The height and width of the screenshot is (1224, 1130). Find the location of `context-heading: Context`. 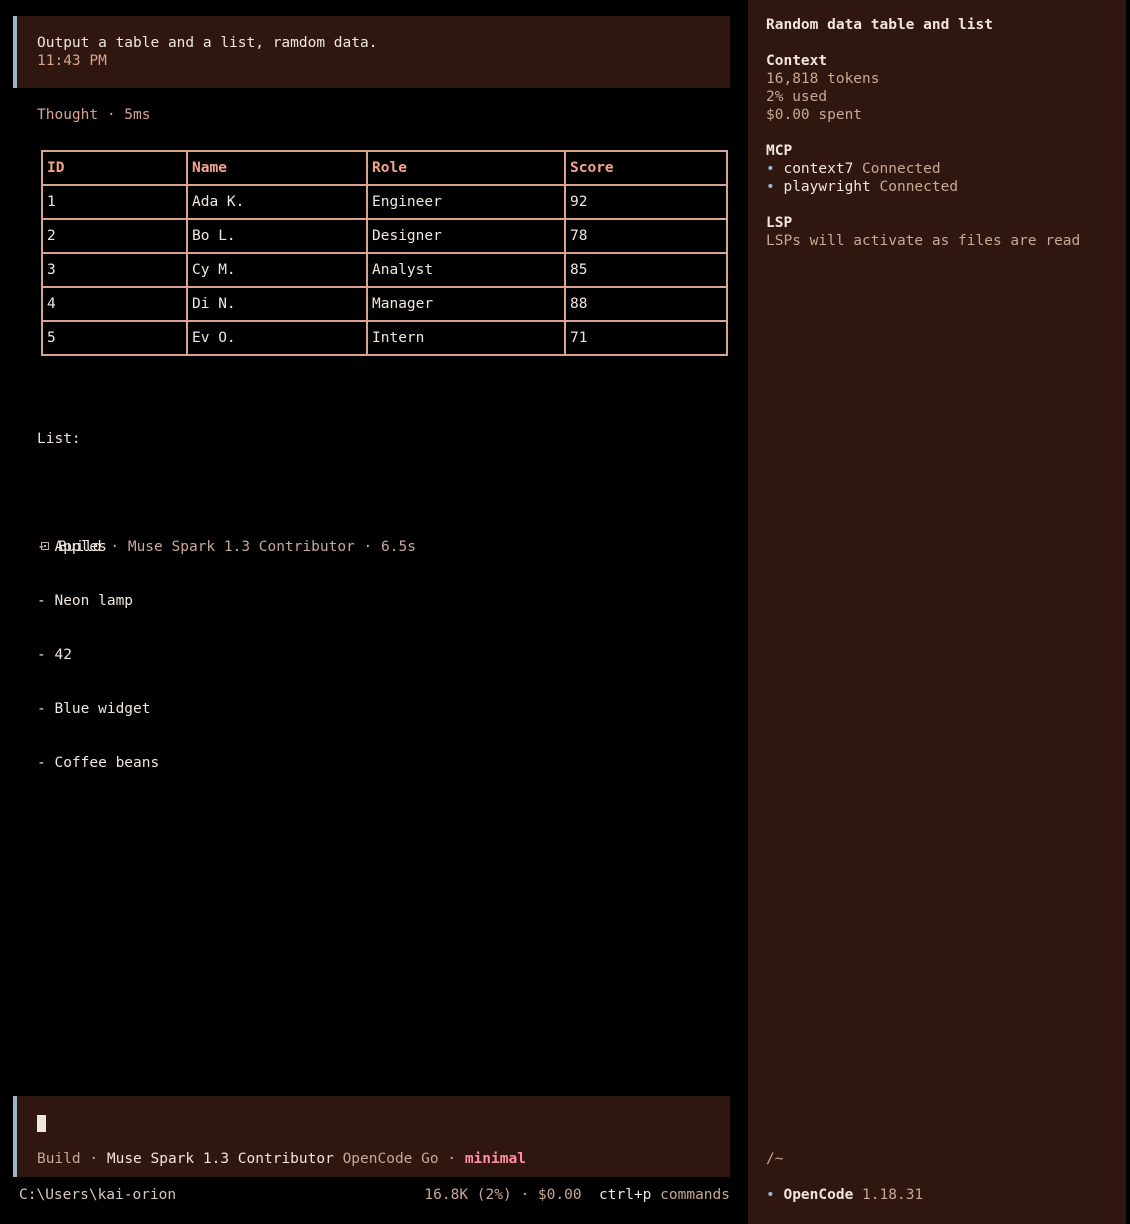

context-heading: Context is located at coordinates (797, 61).